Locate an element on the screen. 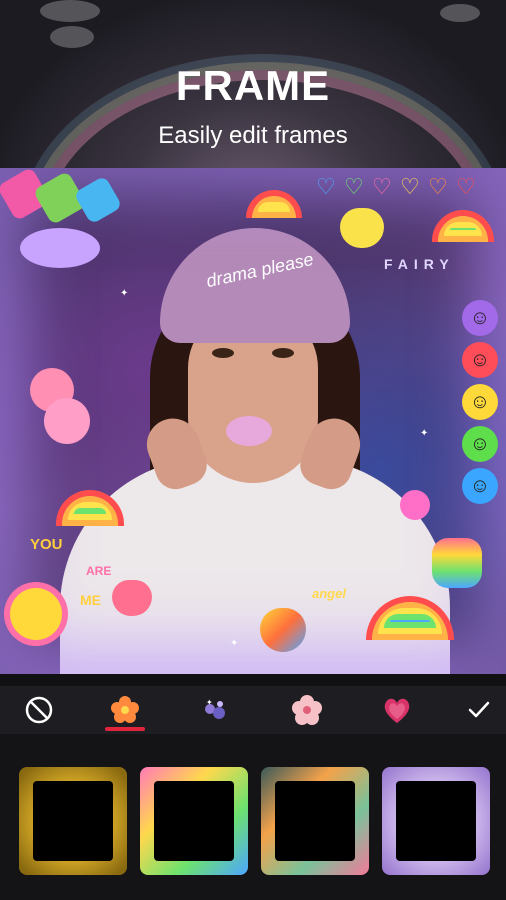  angel-sticker-text: angel is located at coordinates (329, 593).